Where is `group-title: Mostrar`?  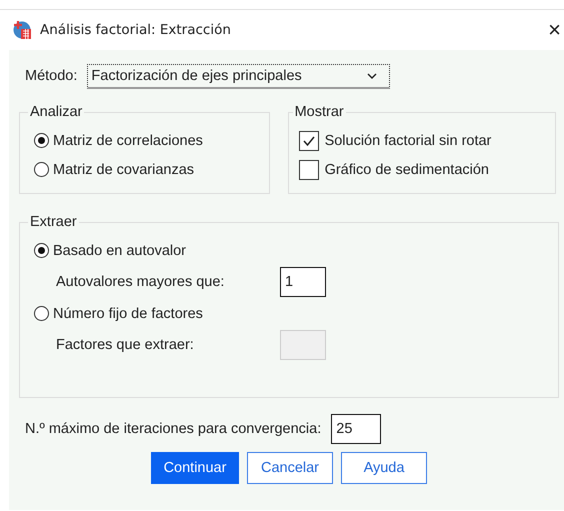
group-title: Mostrar is located at coordinates (319, 112).